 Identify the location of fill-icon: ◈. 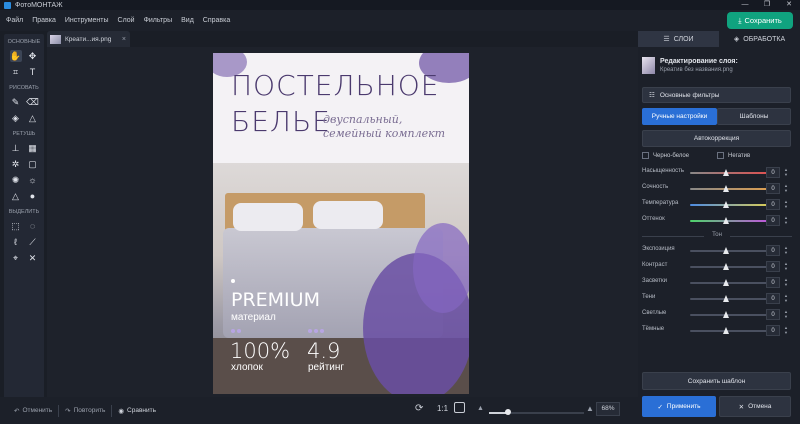
(16, 118).